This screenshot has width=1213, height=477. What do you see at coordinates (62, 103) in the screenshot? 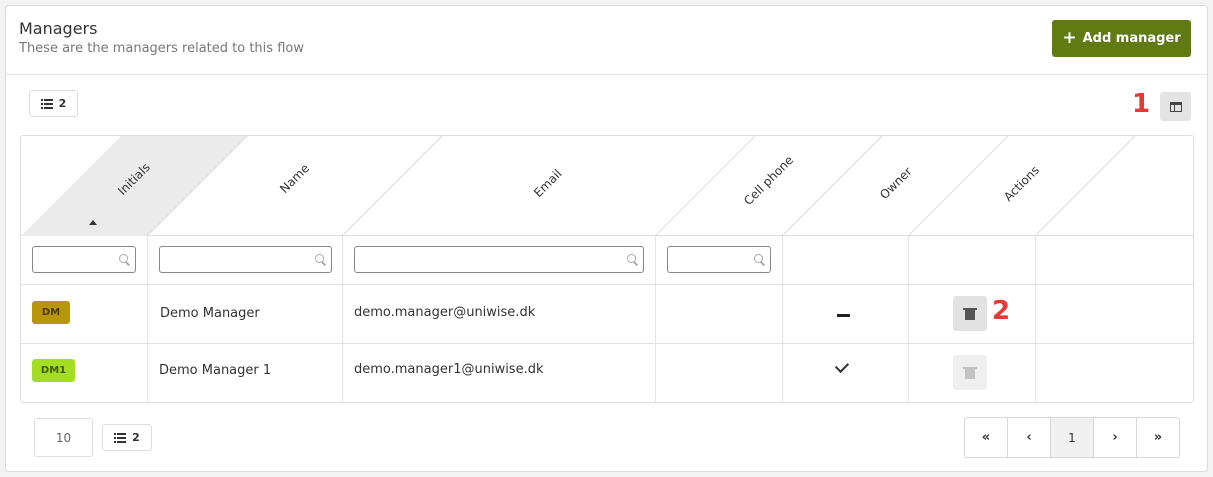
I see `row-count: 2` at bounding box center [62, 103].